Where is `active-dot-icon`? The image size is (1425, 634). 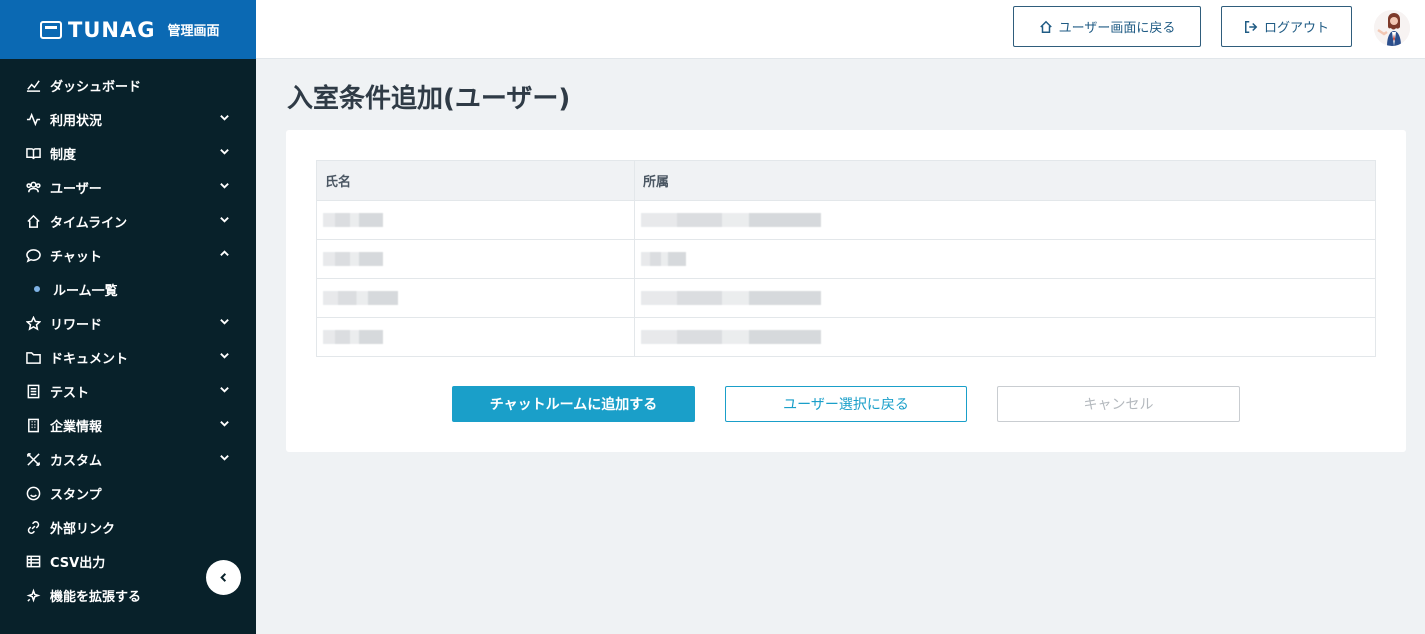
active-dot-icon is located at coordinates (37, 289).